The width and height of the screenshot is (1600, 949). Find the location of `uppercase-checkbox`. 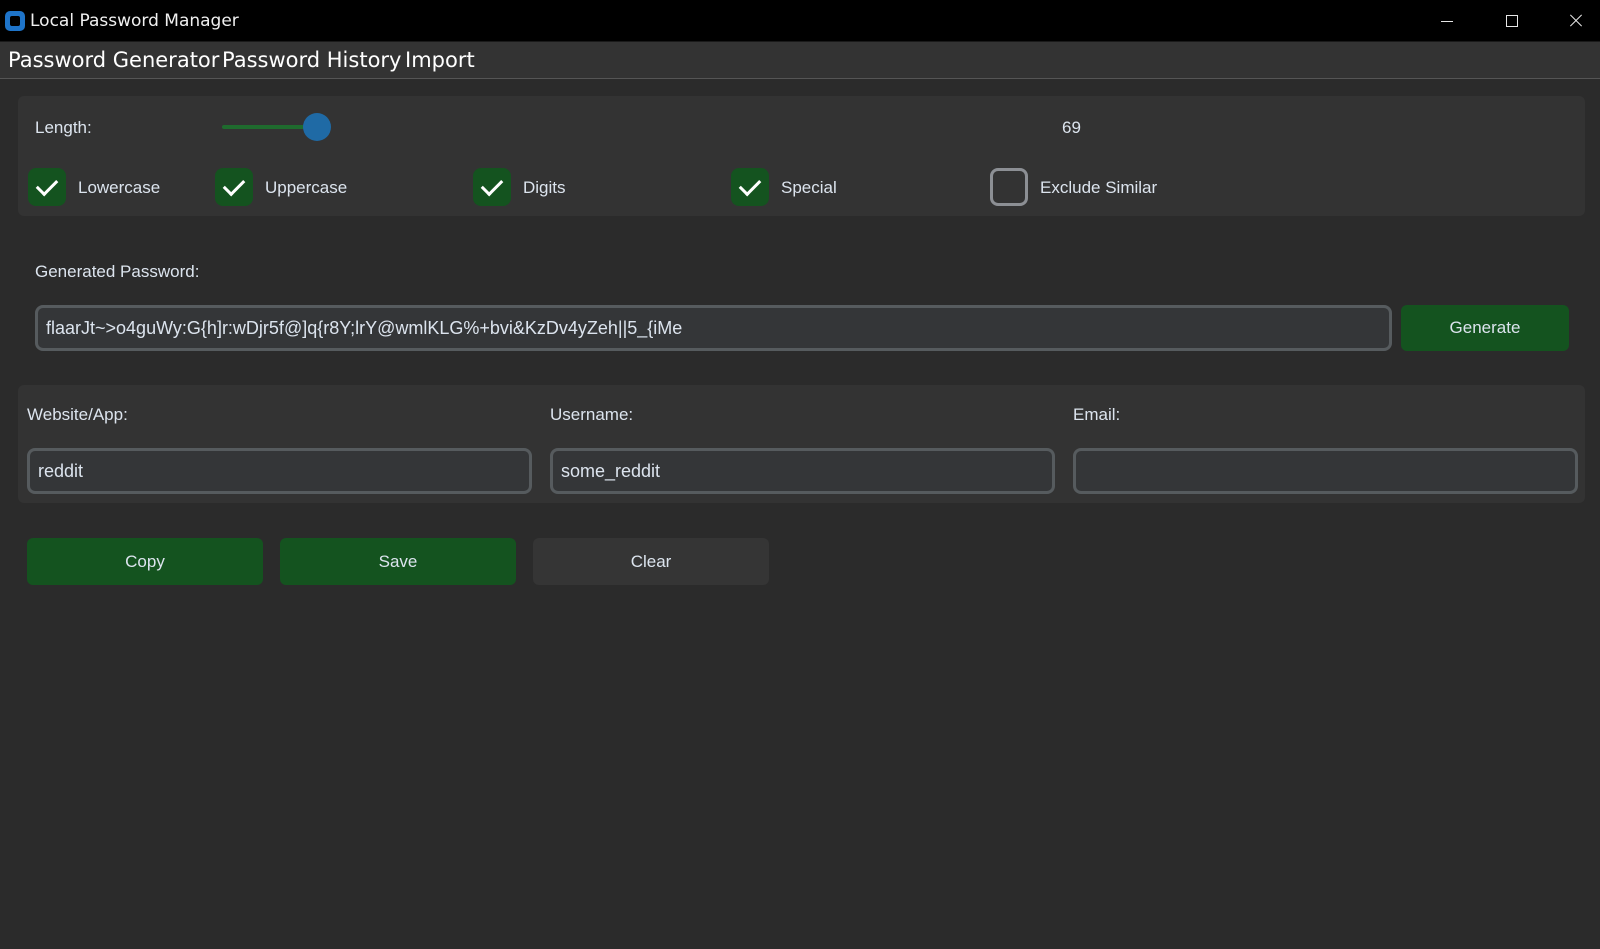

uppercase-checkbox is located at coordinates (234, 187).